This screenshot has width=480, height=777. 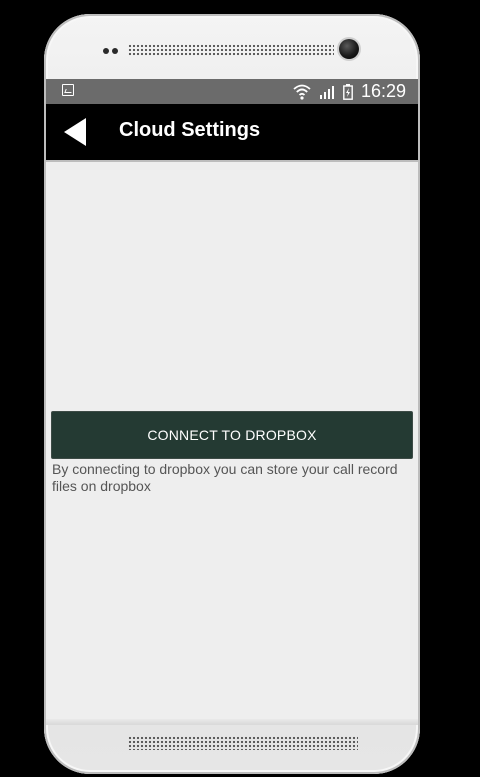 What do you see at coordinates (190, 130) in the screenshot?
I see `page-title: Cloud Settings` at bounding box center [190, 130].